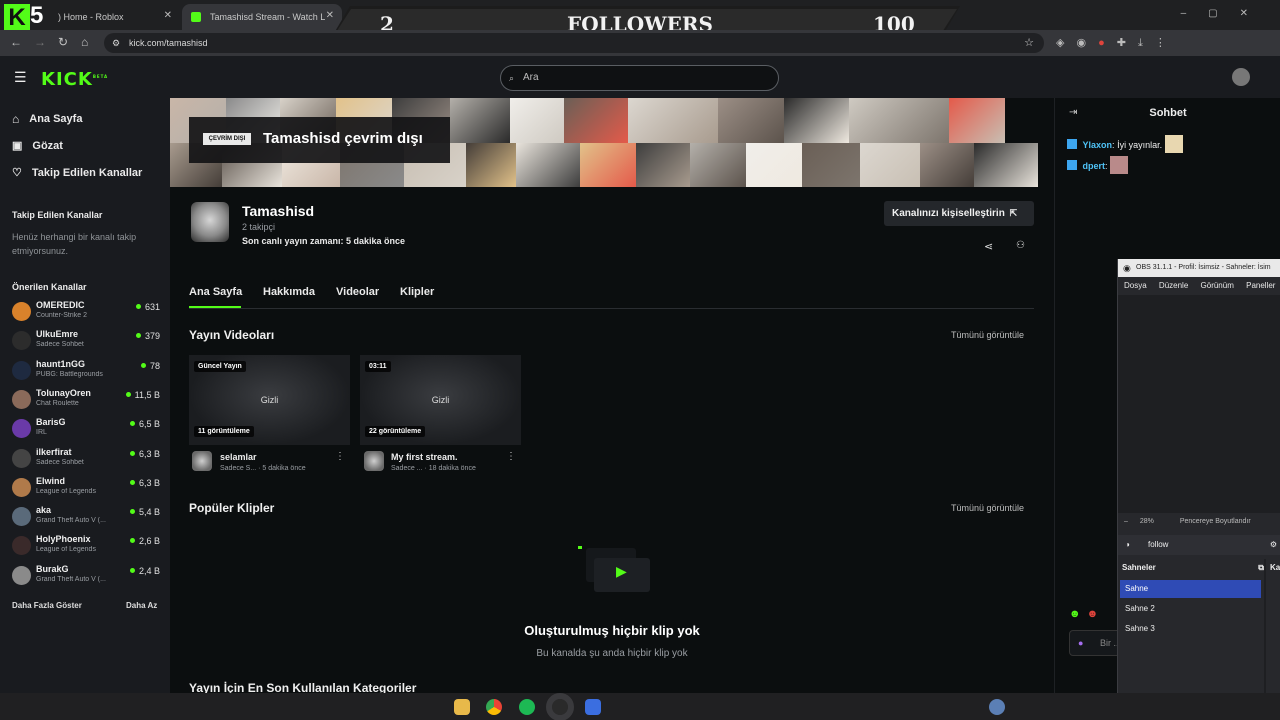  I want to click on spotify-icon, so click(527, 707).